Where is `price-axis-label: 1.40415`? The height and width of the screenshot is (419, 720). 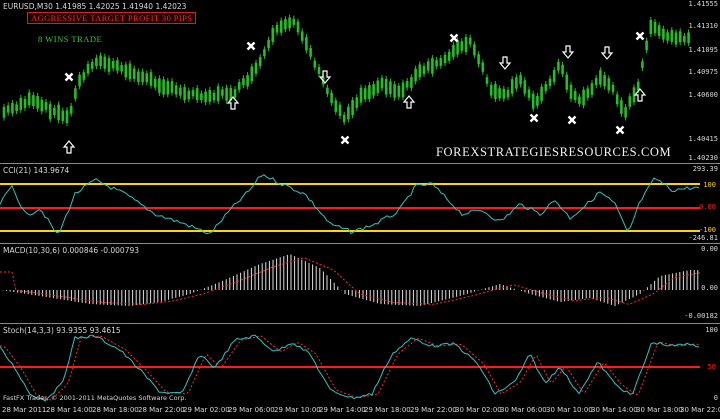
price-axis-label: 1.40415 is located at coordinates (703, 139).